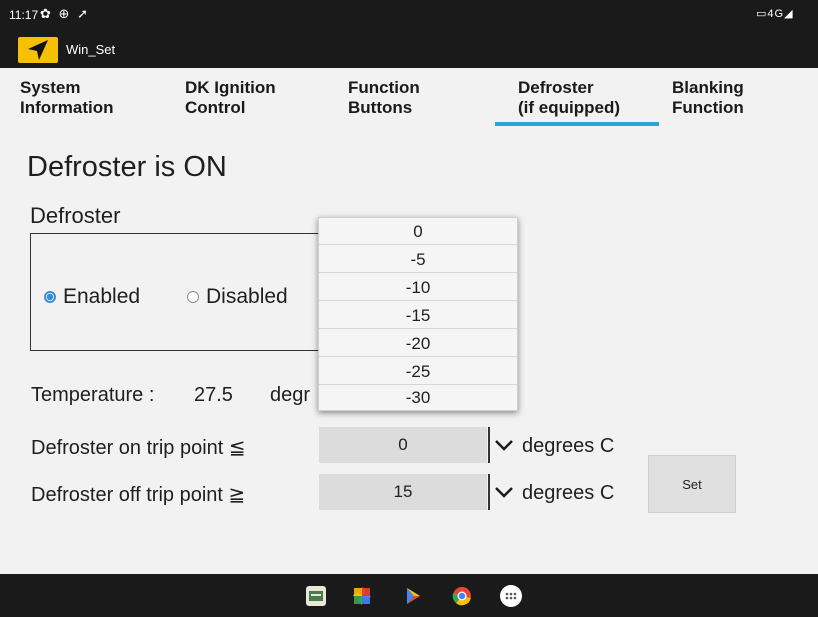 This screenshot has height=617, width=818. What do you see at coordinates (556, 87) in the screenshot?
I see `tab-label-line1: Defroster` at bounding box center [556, 87].